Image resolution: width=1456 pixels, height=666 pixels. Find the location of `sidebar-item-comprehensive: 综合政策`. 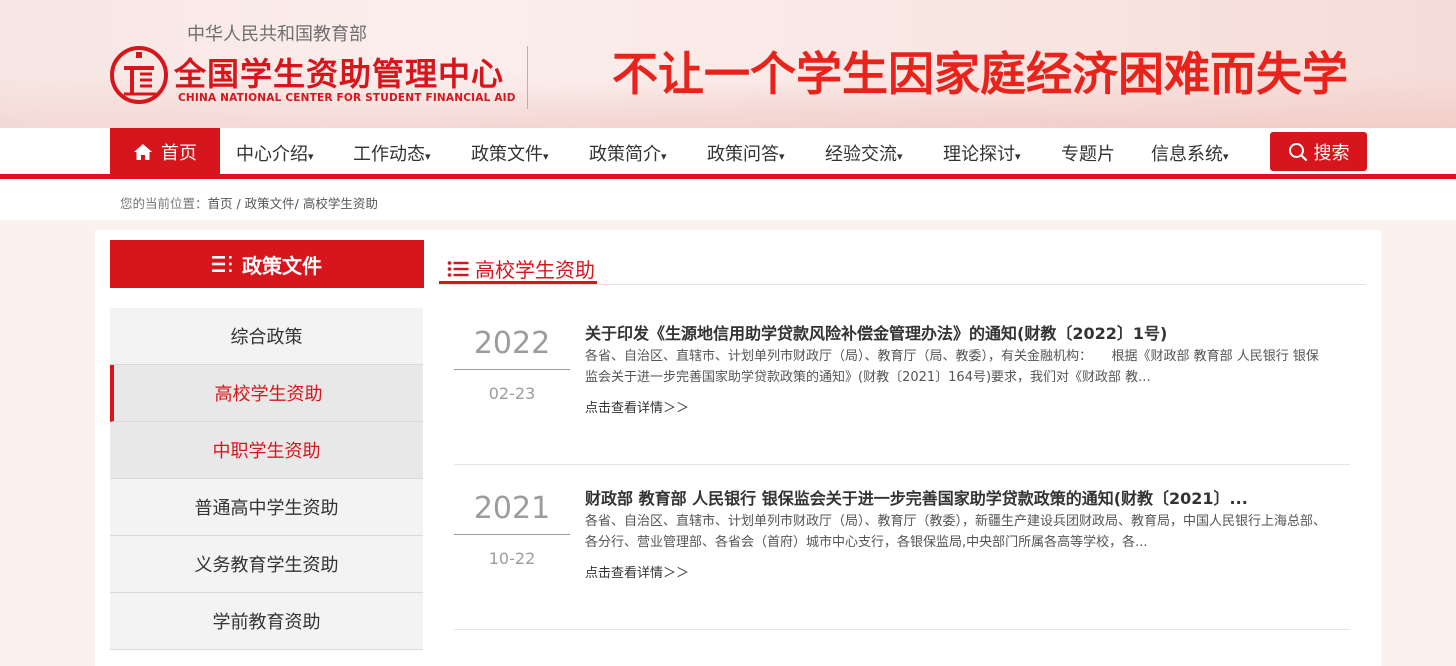

sidebar-item-comprehensive: 综合政策 is located at coordinates (266, 336).